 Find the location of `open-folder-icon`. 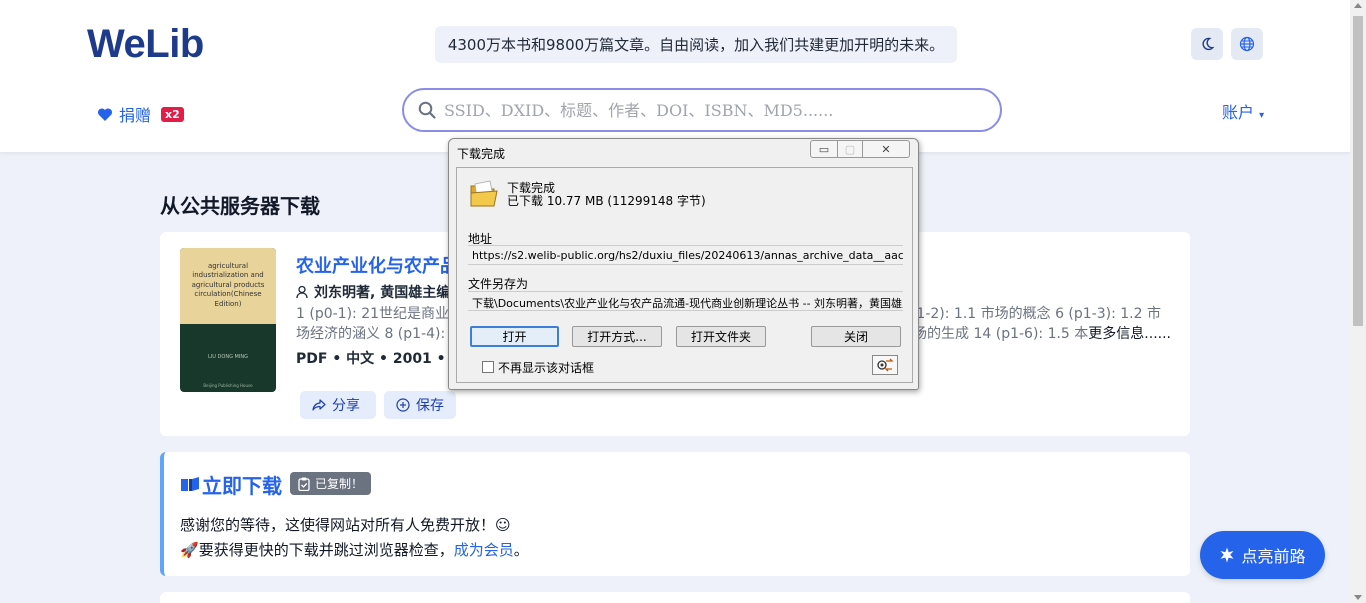

open-folder-icon is located at coordinates (484, 193).